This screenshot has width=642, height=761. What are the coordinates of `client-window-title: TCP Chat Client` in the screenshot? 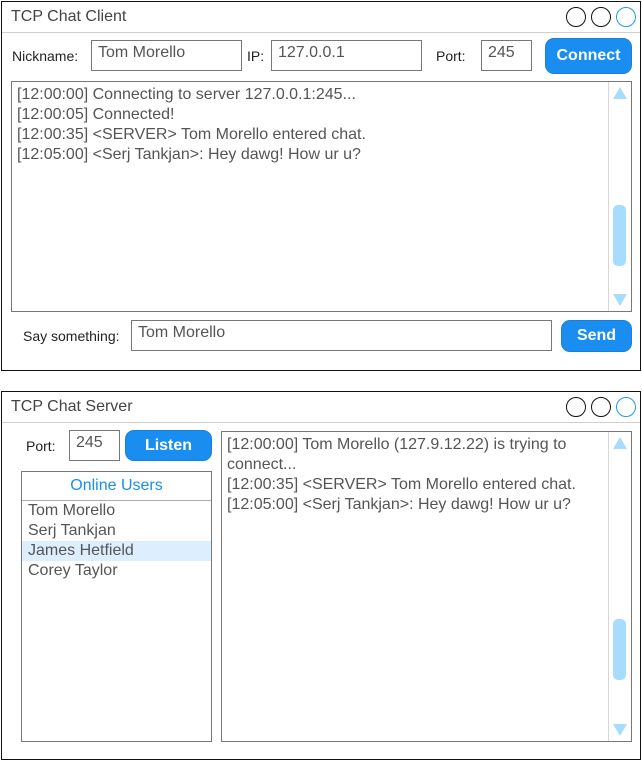 It's located at (69, 16).